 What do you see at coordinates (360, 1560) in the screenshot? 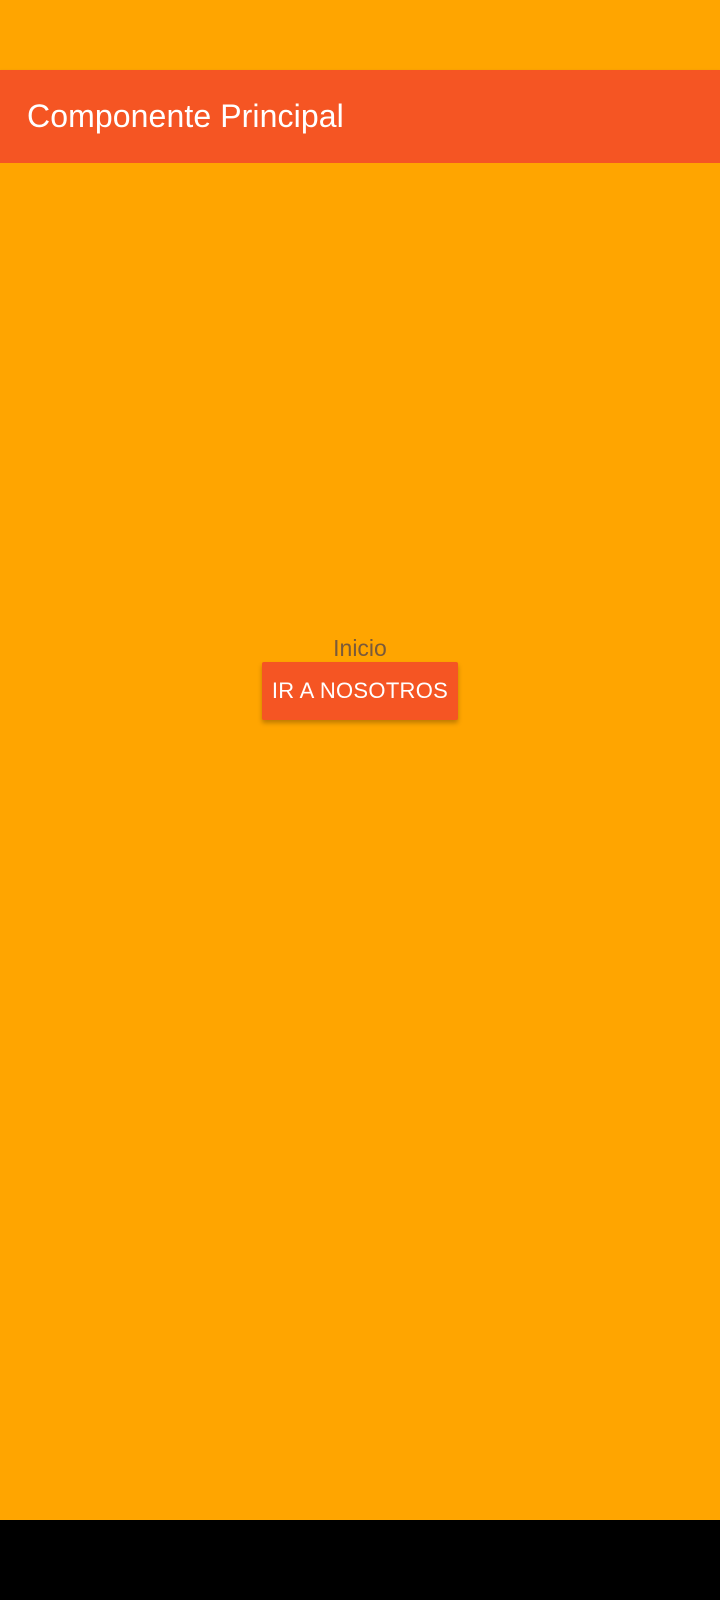
I see `system-navigation-bar` at bounding box center [360, 1560].